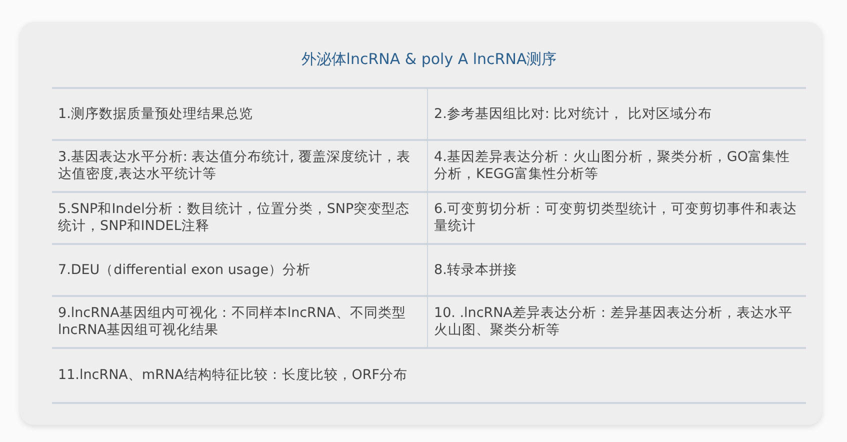 This screenshot has height=442, width=847. Describe the element at coordinates (573, 114) in the screenshot. I see `table-cell-text: 2.参考基因组比对: 比对统计， 比对区域分布` at that location.